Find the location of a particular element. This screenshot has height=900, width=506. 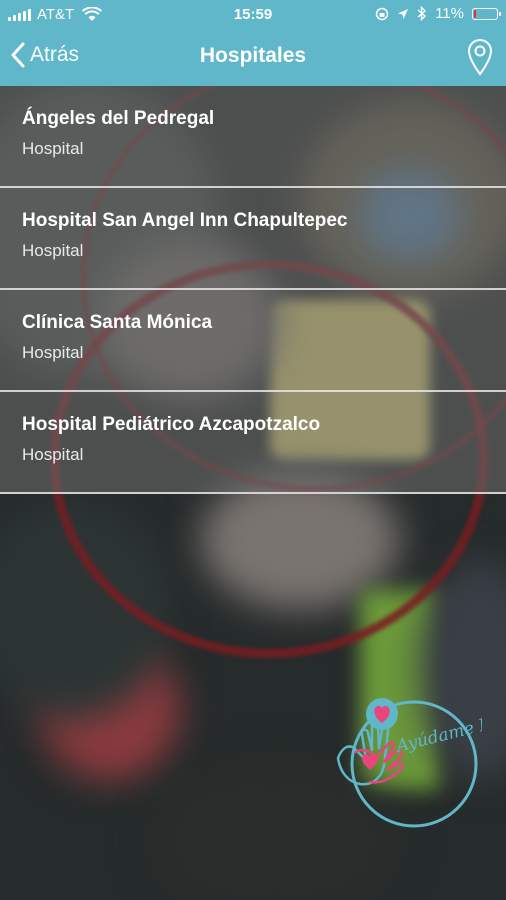

map-pin-icon is located at coordinates (480, 57).